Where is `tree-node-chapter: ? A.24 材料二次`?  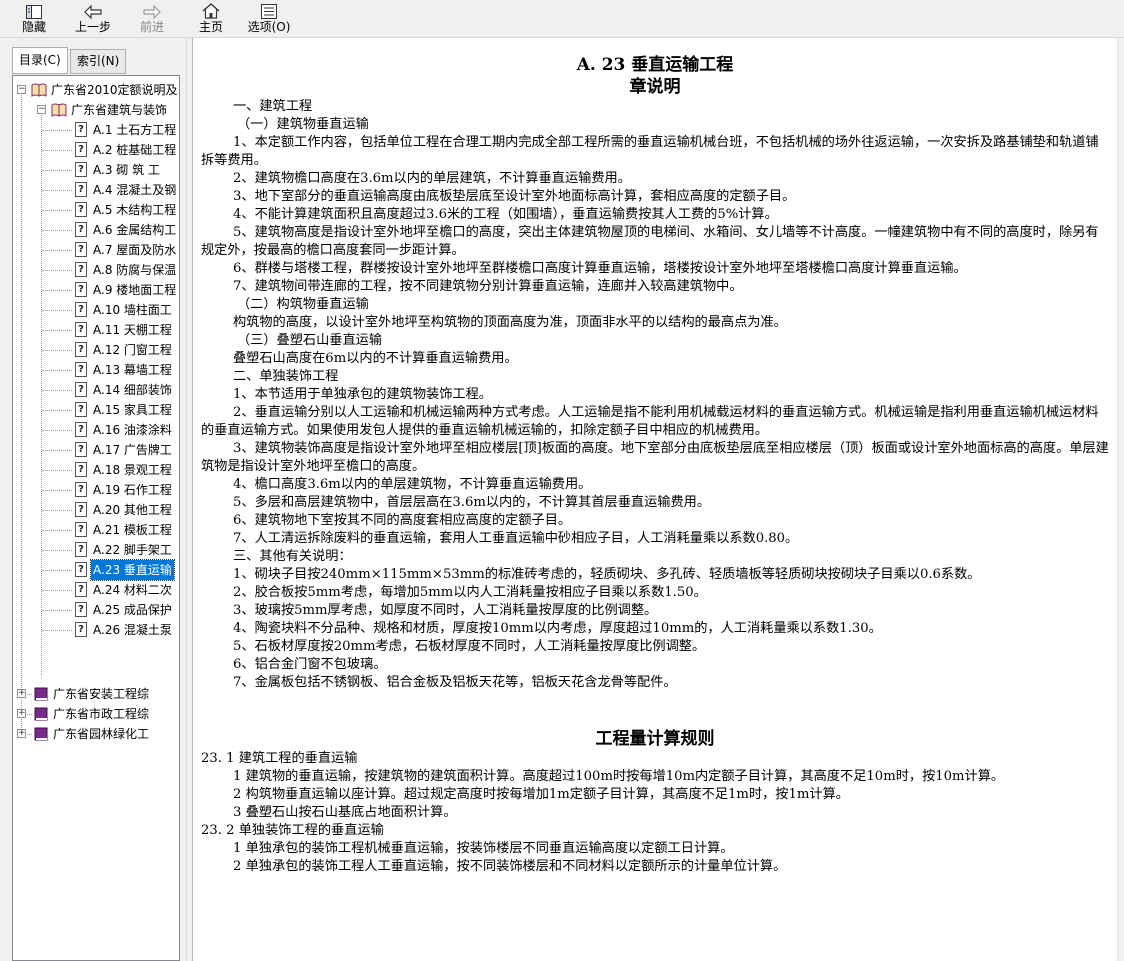
tree-node-chapter: ? A.24 材料二次 is located at coordinates (96, 590).